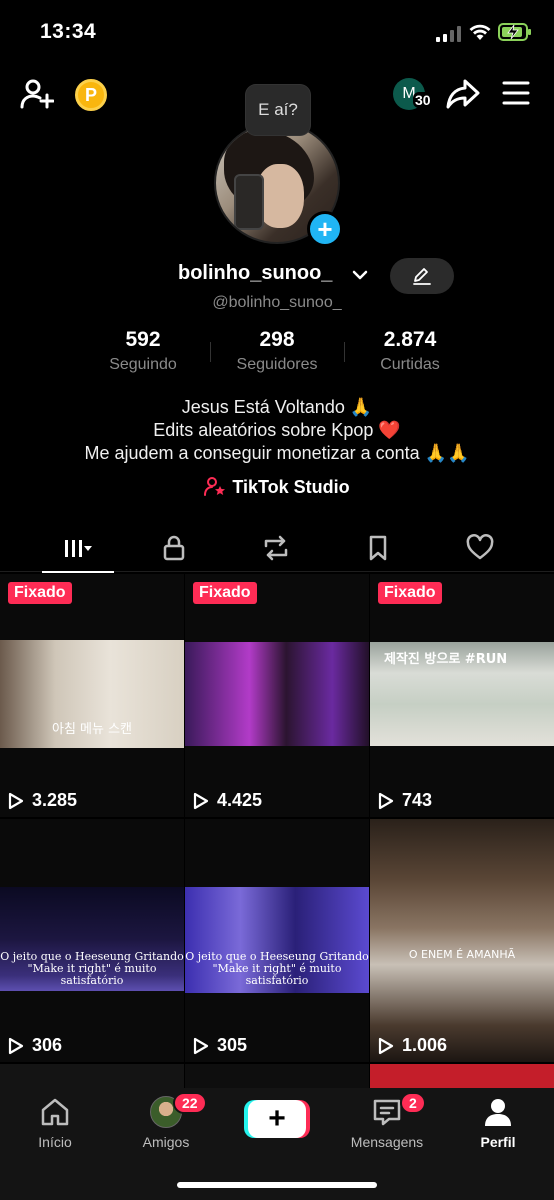  I want to click on pencil-icon, so click(422, 276).